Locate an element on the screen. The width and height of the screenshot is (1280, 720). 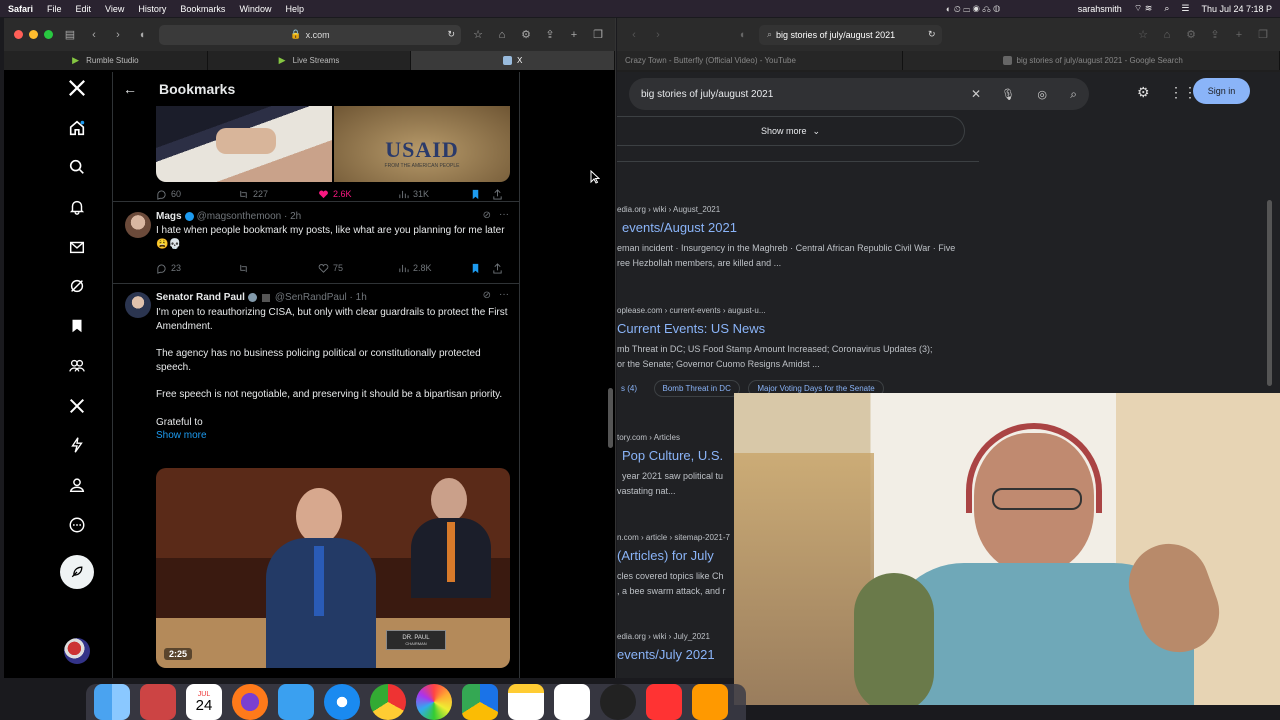
result-title: events/July 2021 is located at coordinates (674, 654).